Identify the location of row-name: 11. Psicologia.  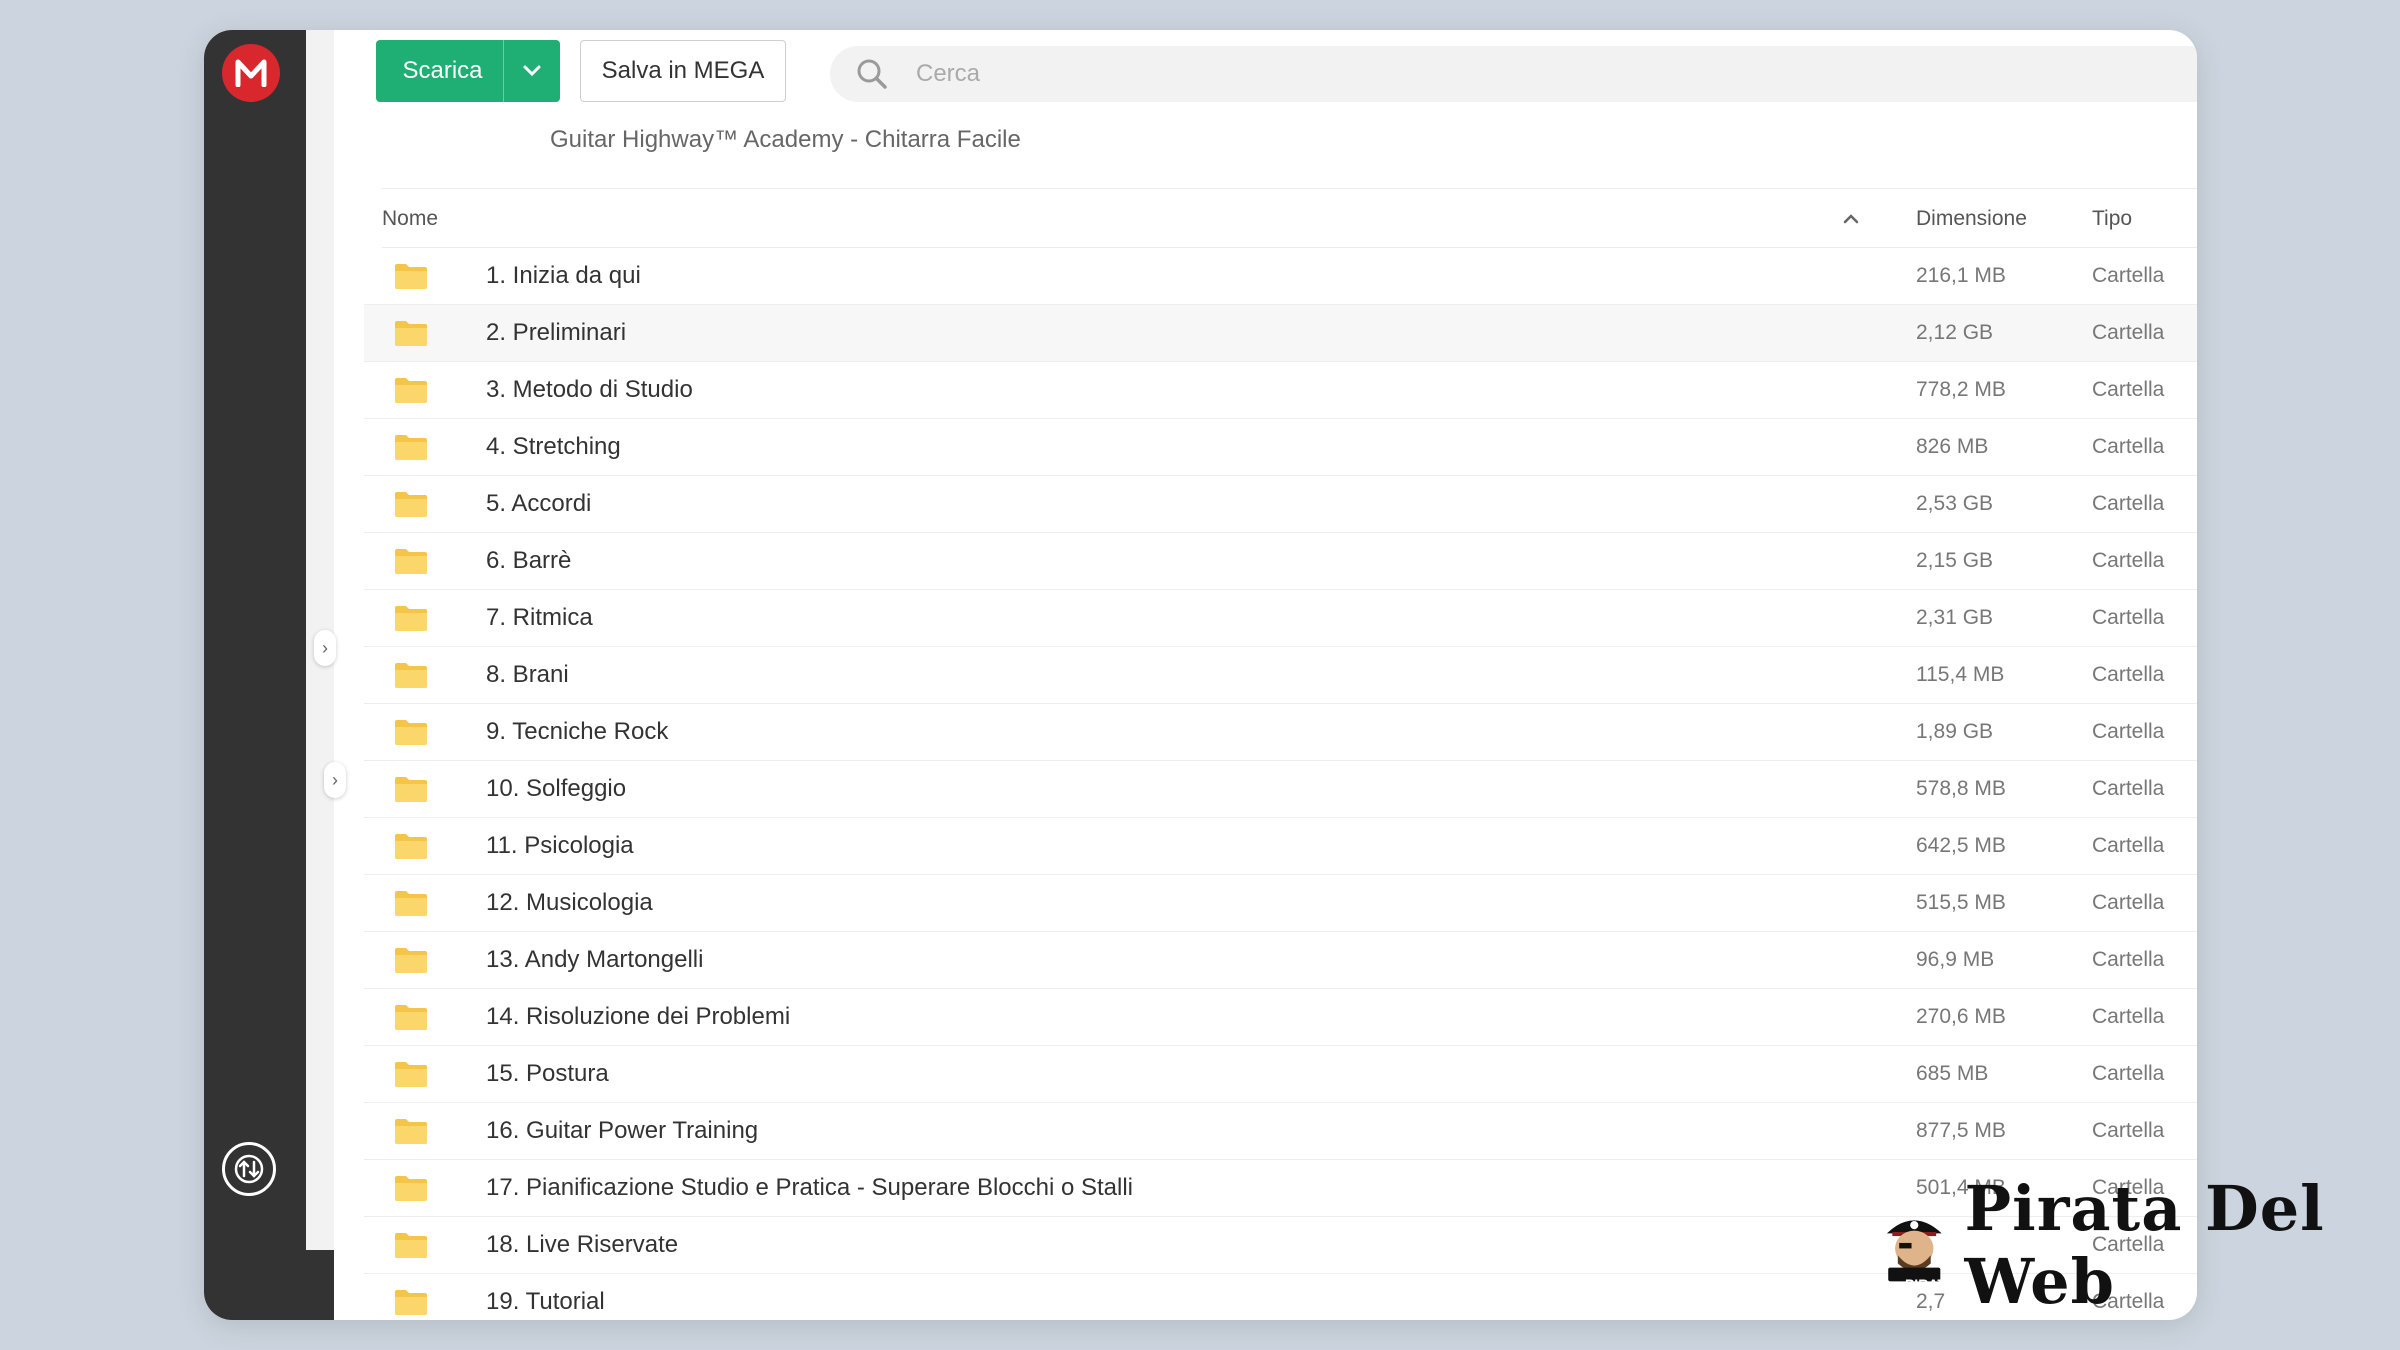
(560, 845).